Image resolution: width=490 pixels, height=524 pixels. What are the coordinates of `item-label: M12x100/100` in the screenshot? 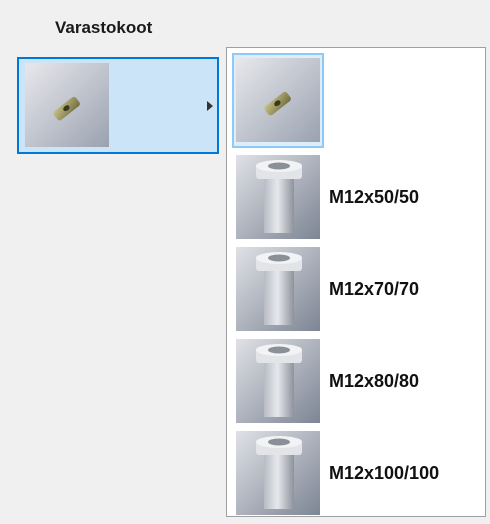 It's located at (384, 472).